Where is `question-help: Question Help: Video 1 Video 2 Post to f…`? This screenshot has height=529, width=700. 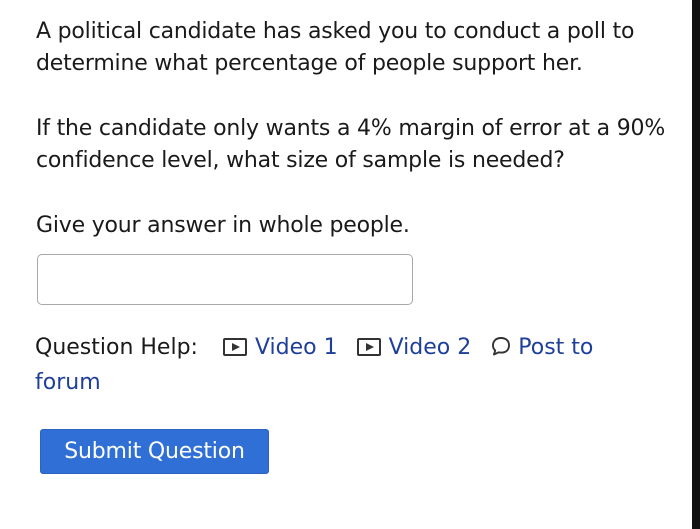 question-help: Question Help: Video 1 Video 2 Post to f… is located at coordinates (335, 365).